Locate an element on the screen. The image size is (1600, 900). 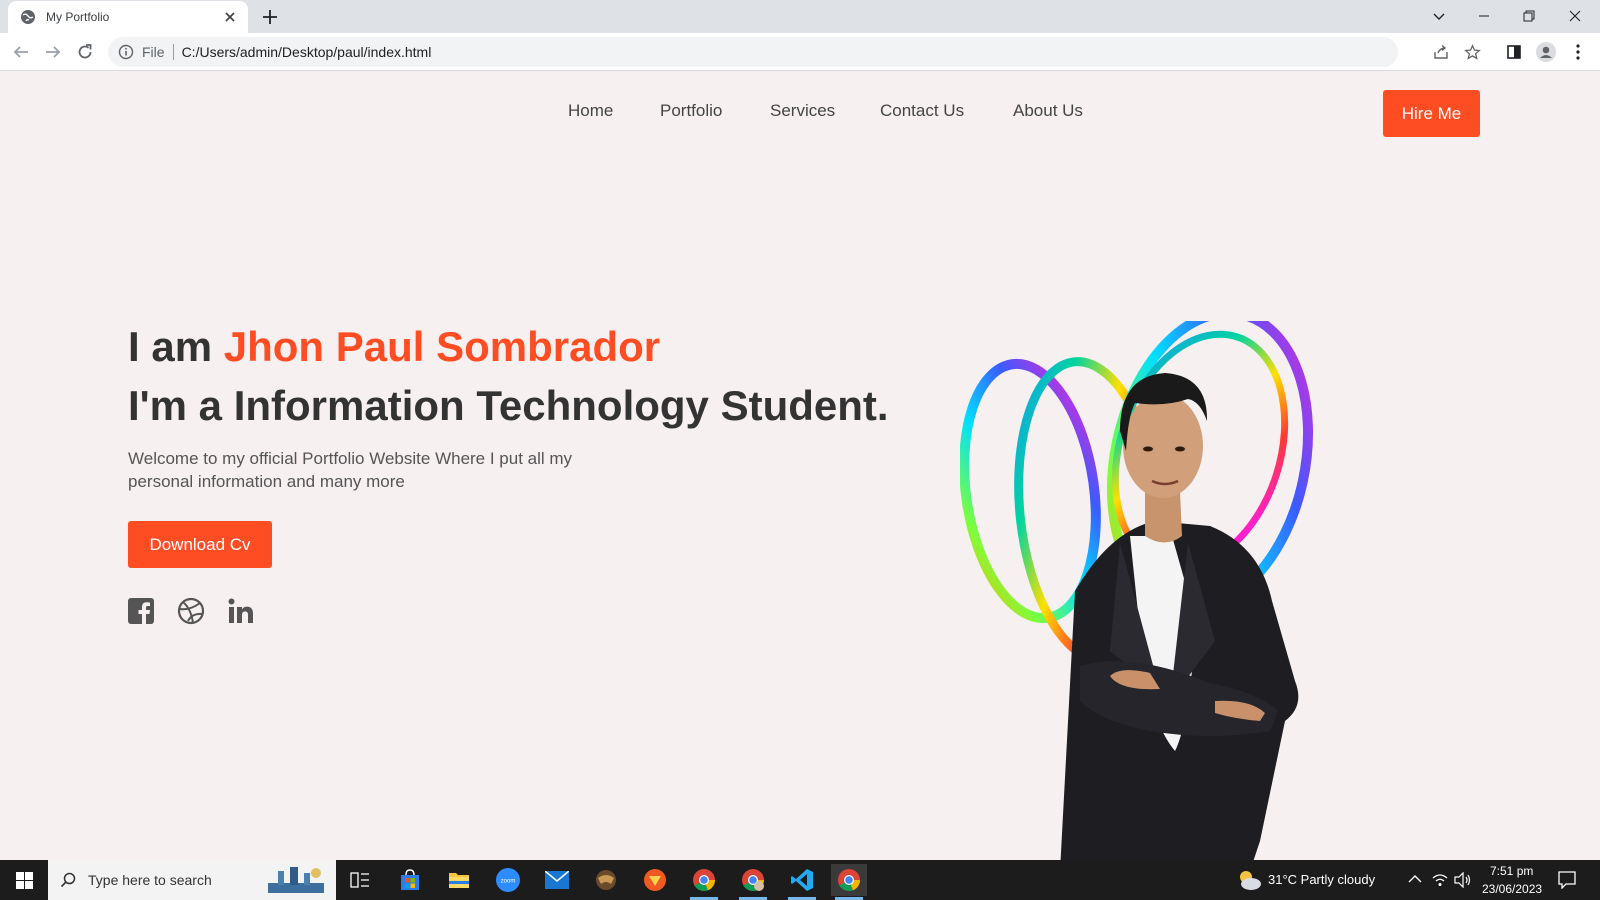
weather-text: 31°C Partly cloudy is located at coordinates (1321, 879).